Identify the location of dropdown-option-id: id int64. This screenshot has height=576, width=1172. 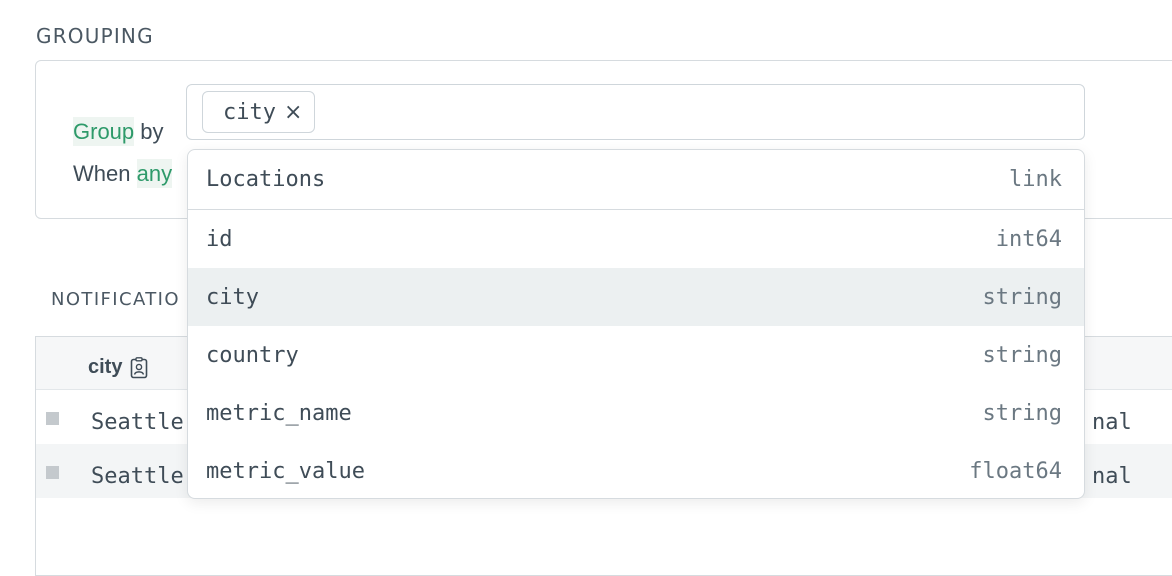
(636, 239).